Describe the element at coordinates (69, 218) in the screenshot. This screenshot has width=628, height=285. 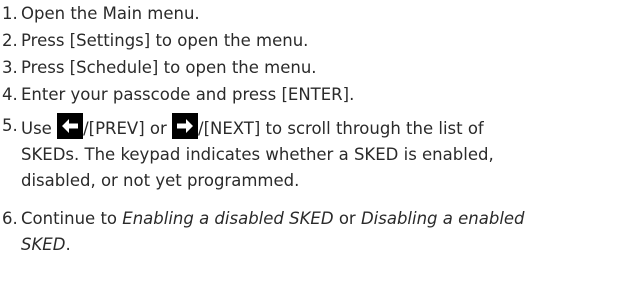
I see `continue-text: Continue to` at that location.